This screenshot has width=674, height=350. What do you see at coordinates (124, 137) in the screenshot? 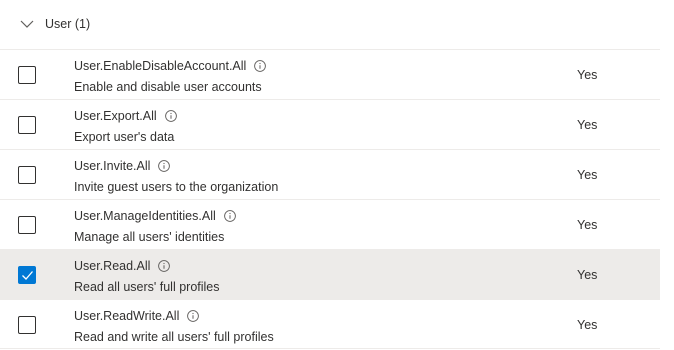
I see `permission-description: Export user's data` at bounding box center [124, 137].